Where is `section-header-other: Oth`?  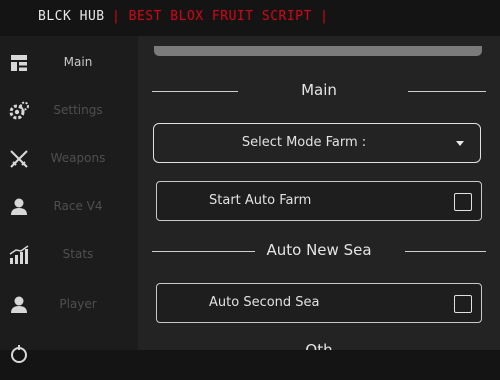 section-header-other: Oth is located at coordinates (319, 345).